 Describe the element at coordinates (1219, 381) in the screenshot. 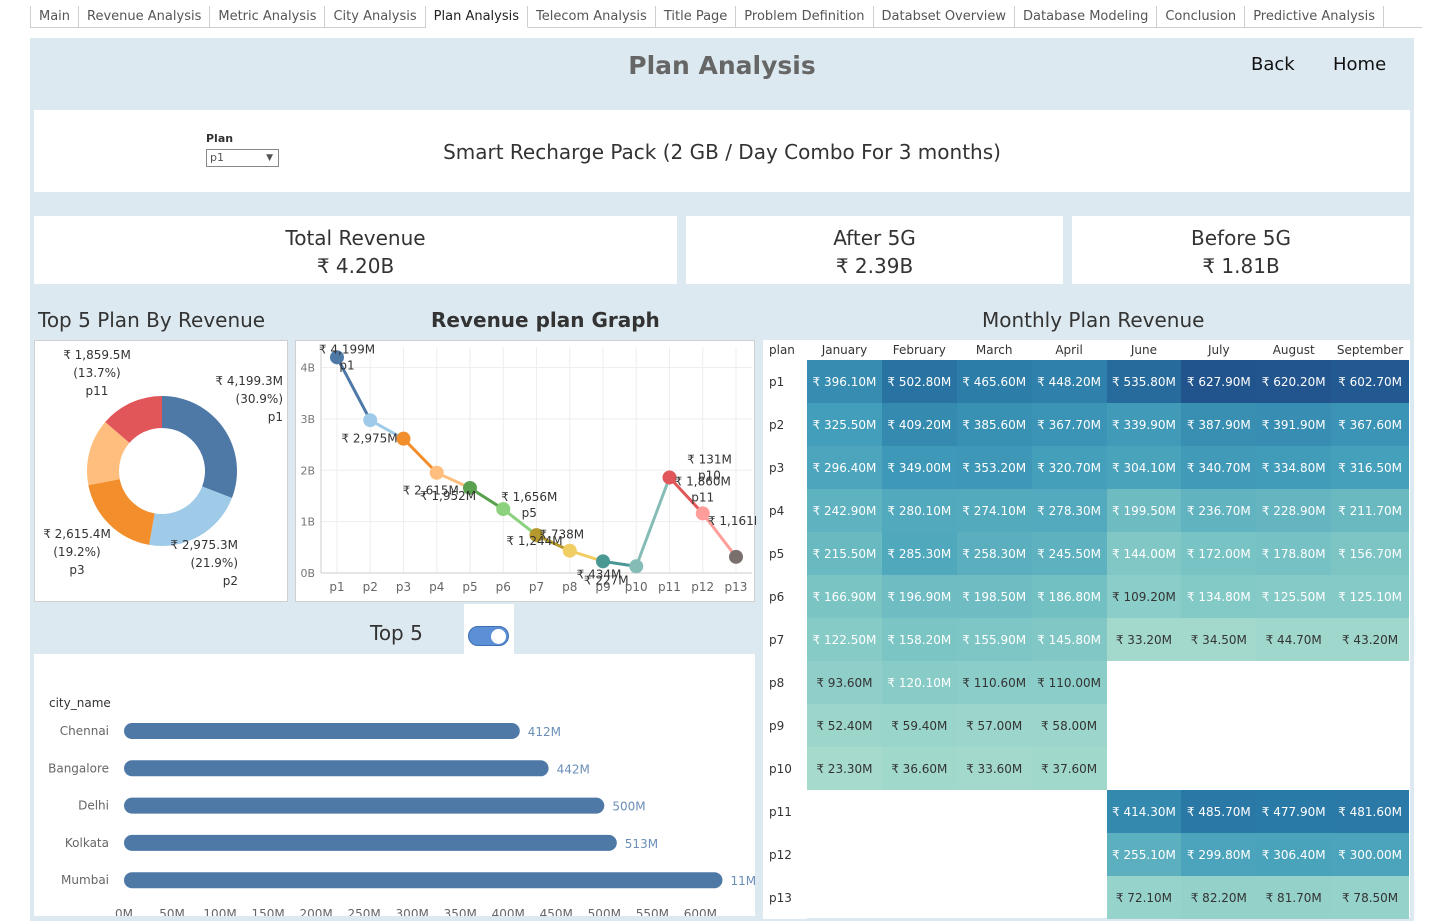

I see `heatmap-cell: ₹ 627.90M` at that location.